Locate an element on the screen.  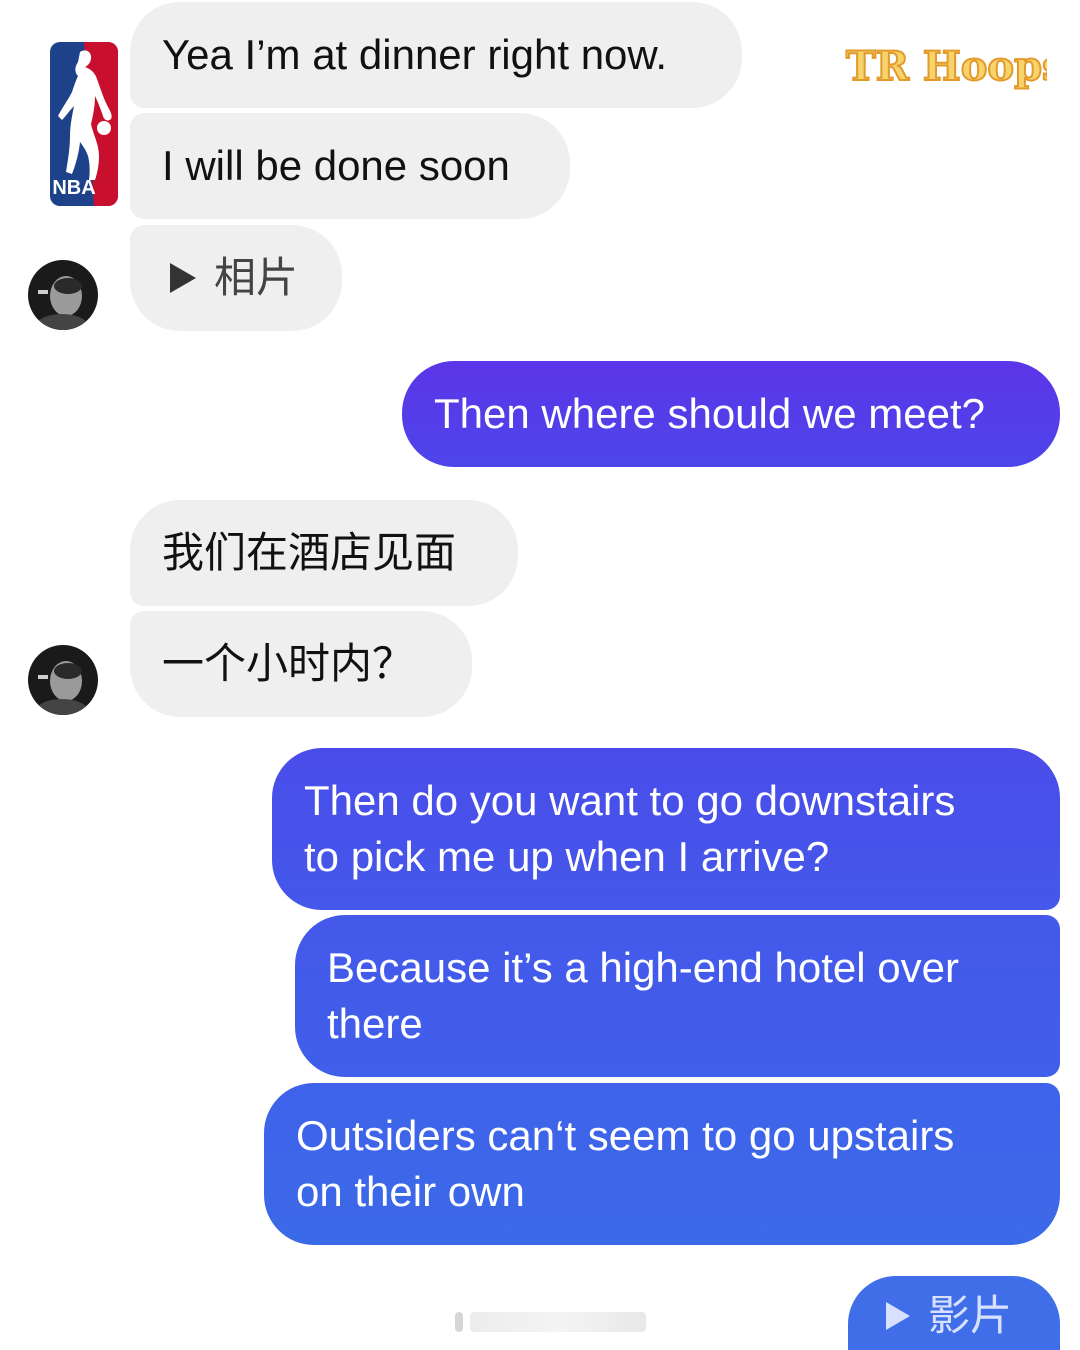
outgoing-video-attachment: 影片 is located at coordinates (954, 1313).